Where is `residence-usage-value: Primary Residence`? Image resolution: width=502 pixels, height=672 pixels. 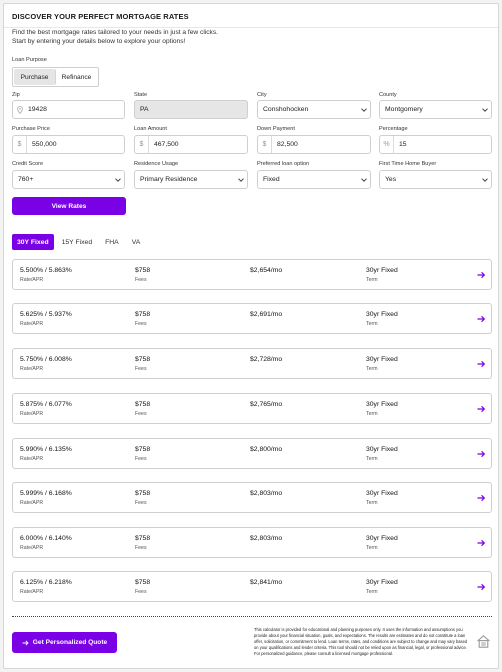 residence-usage-value: Primary Residence is located at coordinates (169, 179).